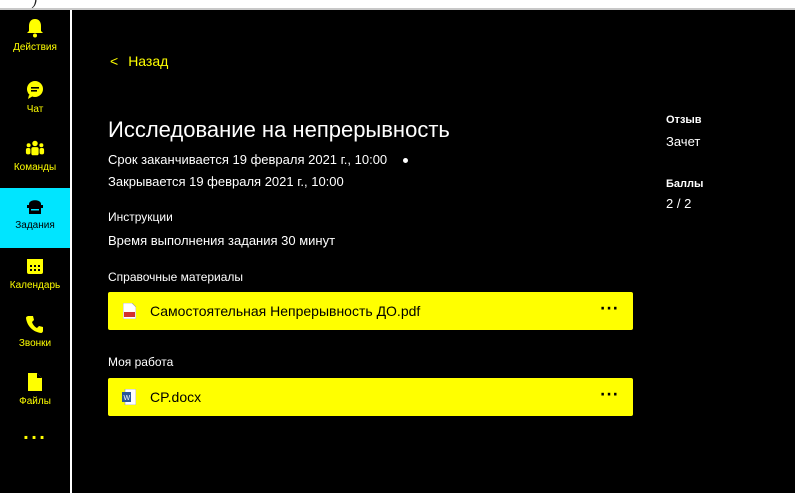 The height and width of the screenshot is (493, 795). What do you see at coordinates (35, 101) in the screenshot?
I see `sidebar-item-chat: Чат` at bounding box center [35, 101].